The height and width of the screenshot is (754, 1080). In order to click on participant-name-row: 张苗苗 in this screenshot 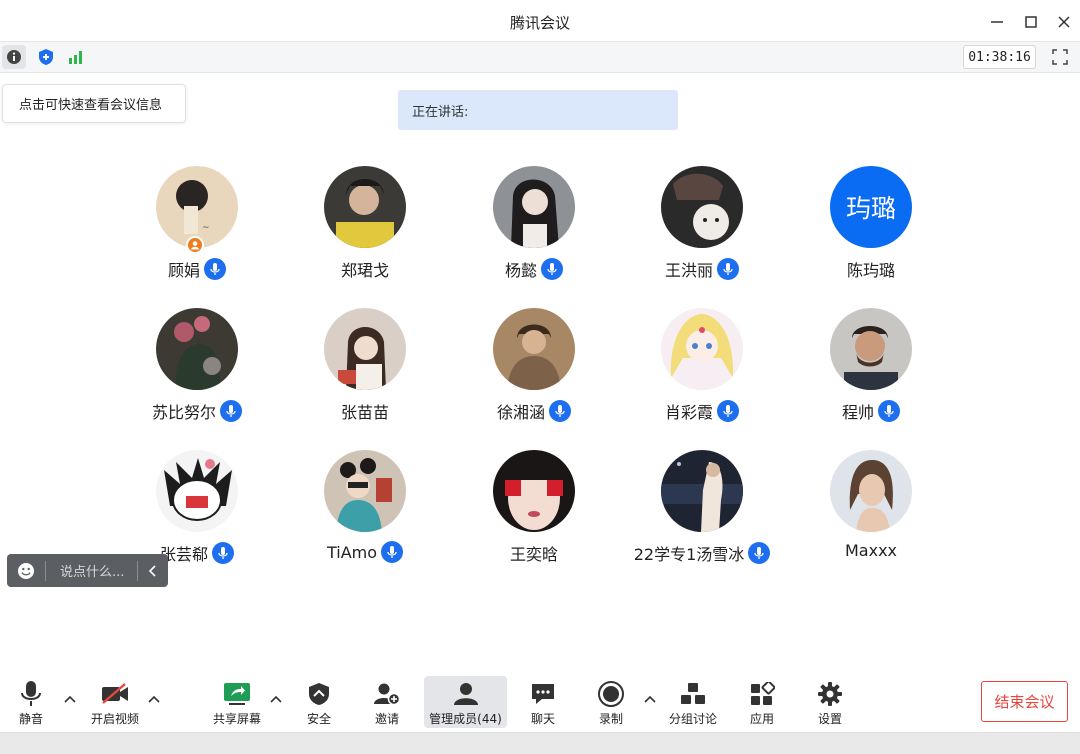, I will do `click(365, 411)`.